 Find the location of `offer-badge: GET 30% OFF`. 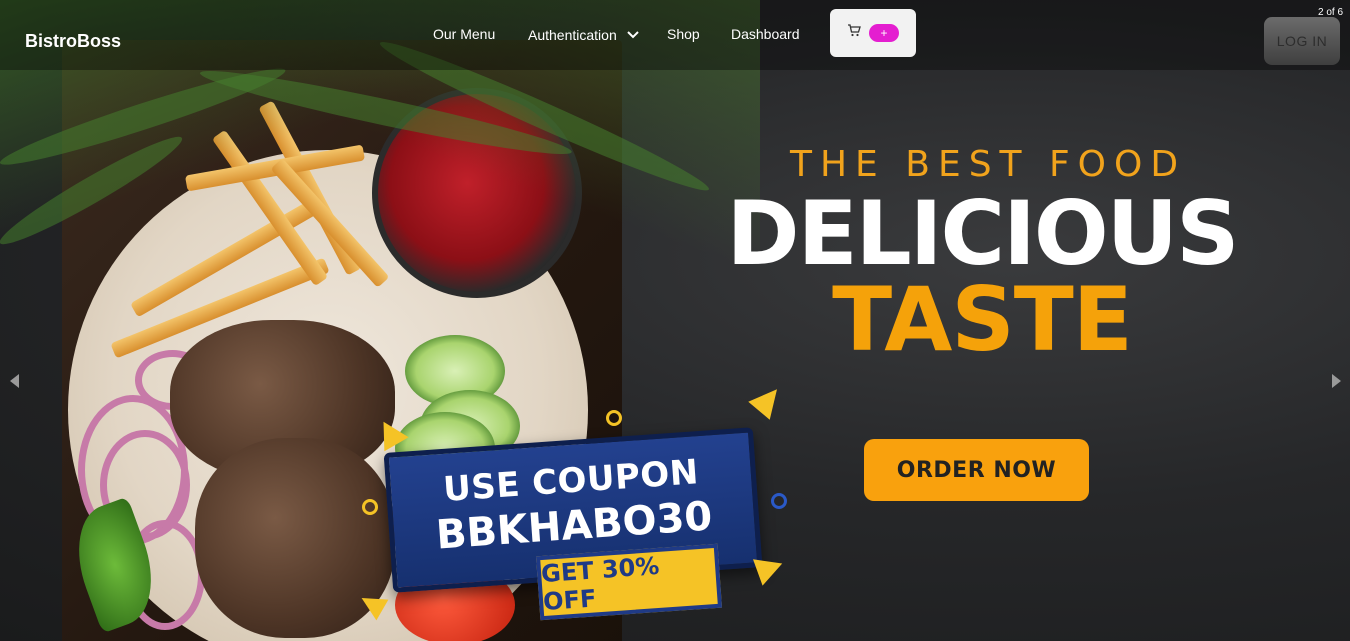

offer-badge: GET 30% OFF is located at coordinates (629, 582).